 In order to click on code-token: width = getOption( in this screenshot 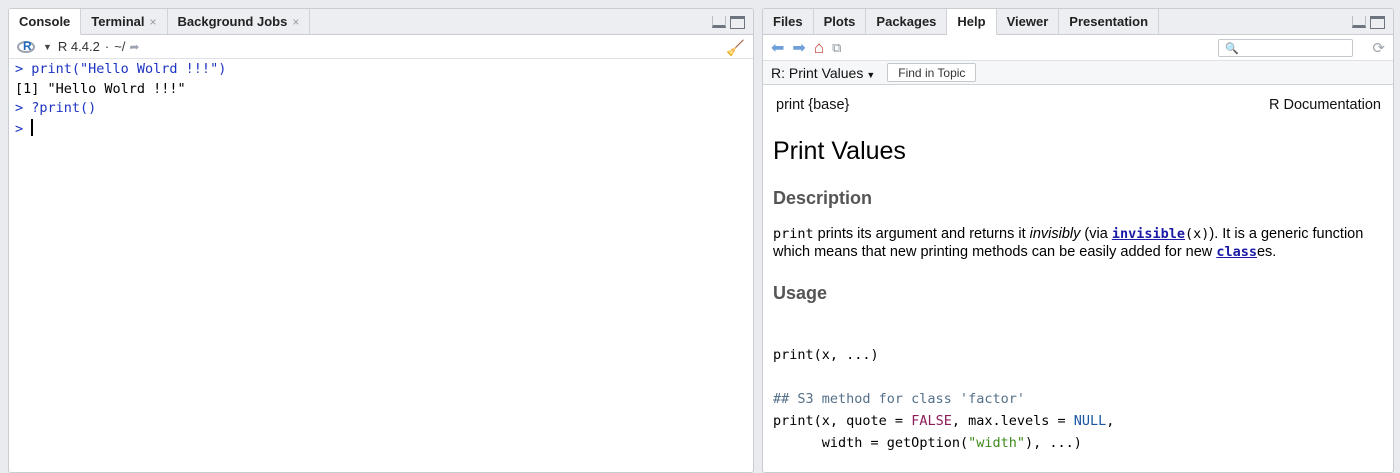, I will do `click(895, 443)`.